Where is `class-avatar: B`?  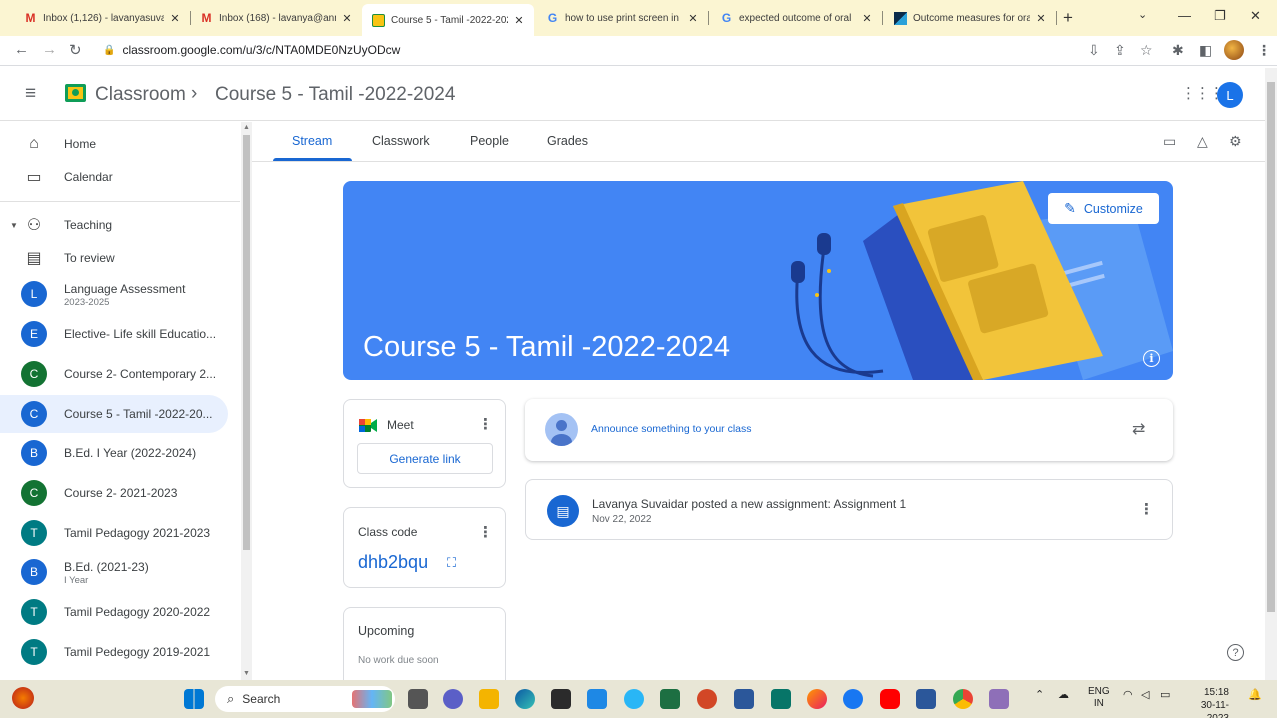 class-avatar: B is located at coordinates (34, 453).